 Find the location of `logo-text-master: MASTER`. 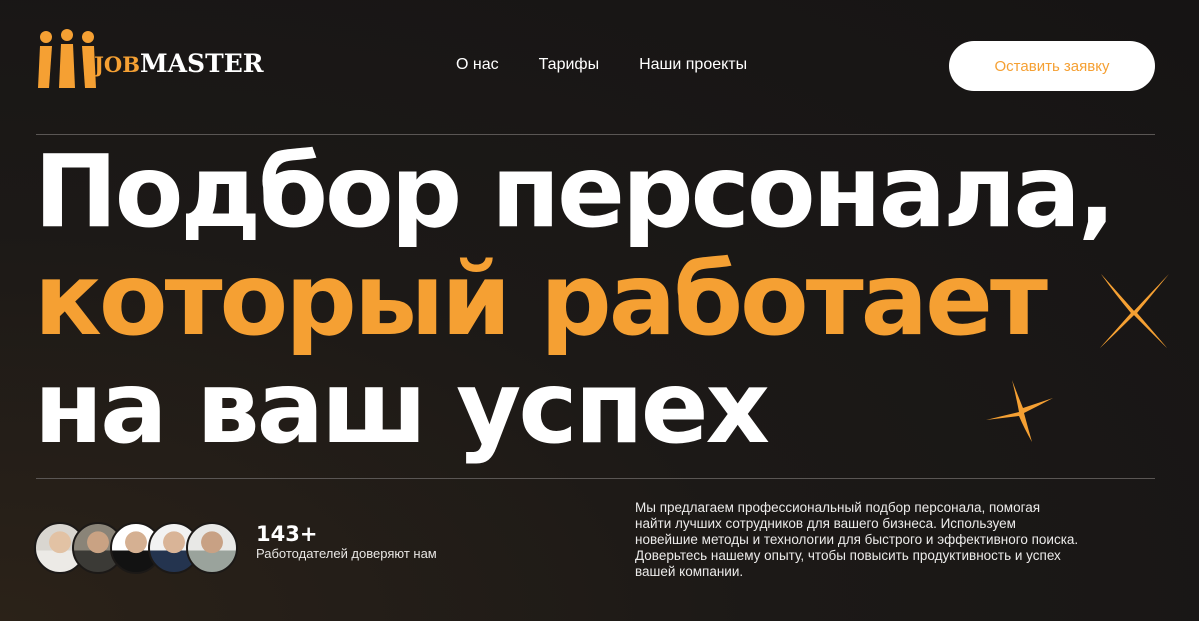

logo-text-master: MASTER is located at coordinates (201, 63).